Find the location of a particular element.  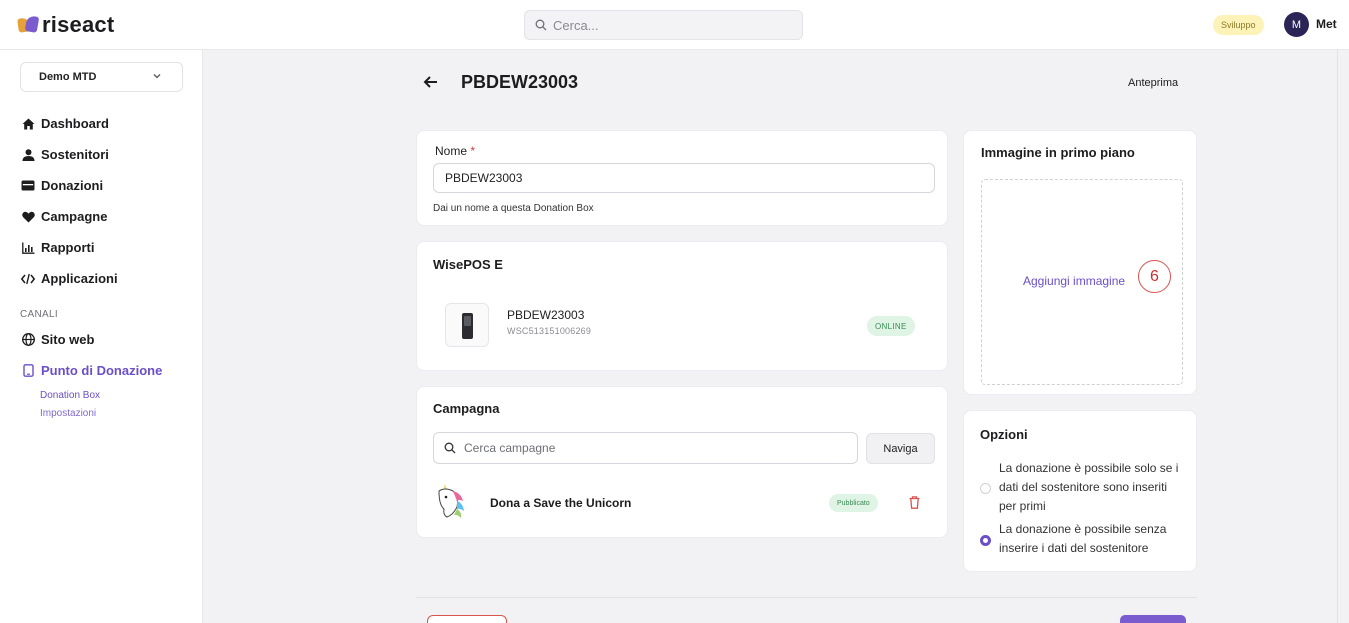

sidebar-item-dashboard: Dashboard is located at coordinates (105, 123).